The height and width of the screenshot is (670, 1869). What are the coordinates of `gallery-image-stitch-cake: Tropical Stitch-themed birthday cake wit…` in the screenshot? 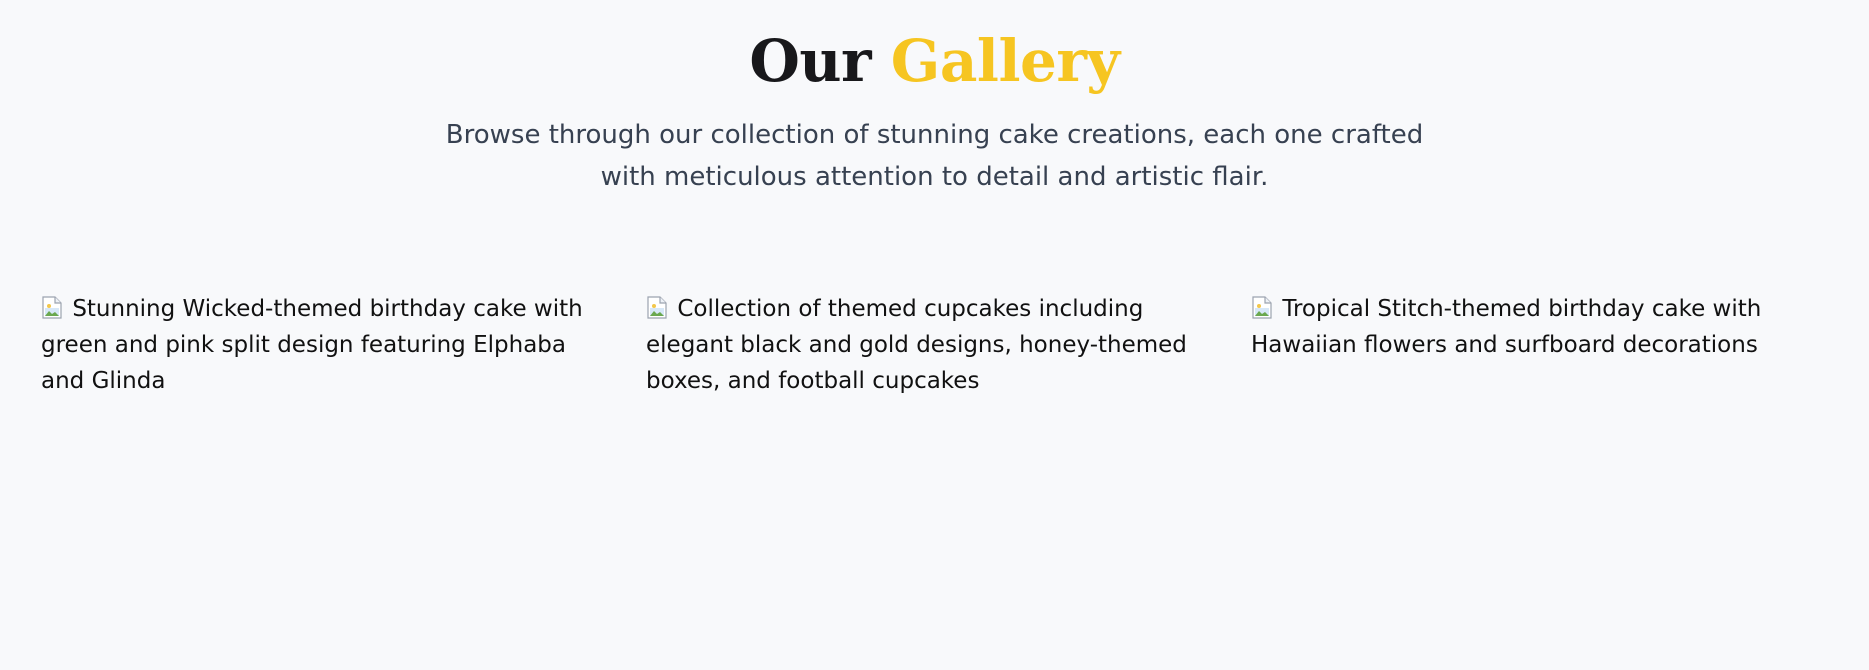 It's located at (1533, 345).